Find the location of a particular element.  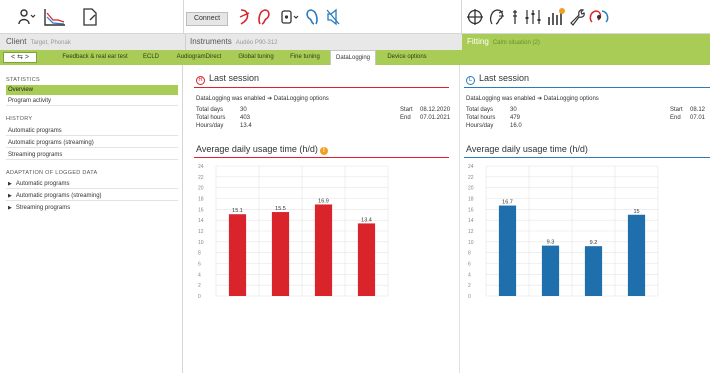

warning-icon: ! is located at coordinates (323, 151).